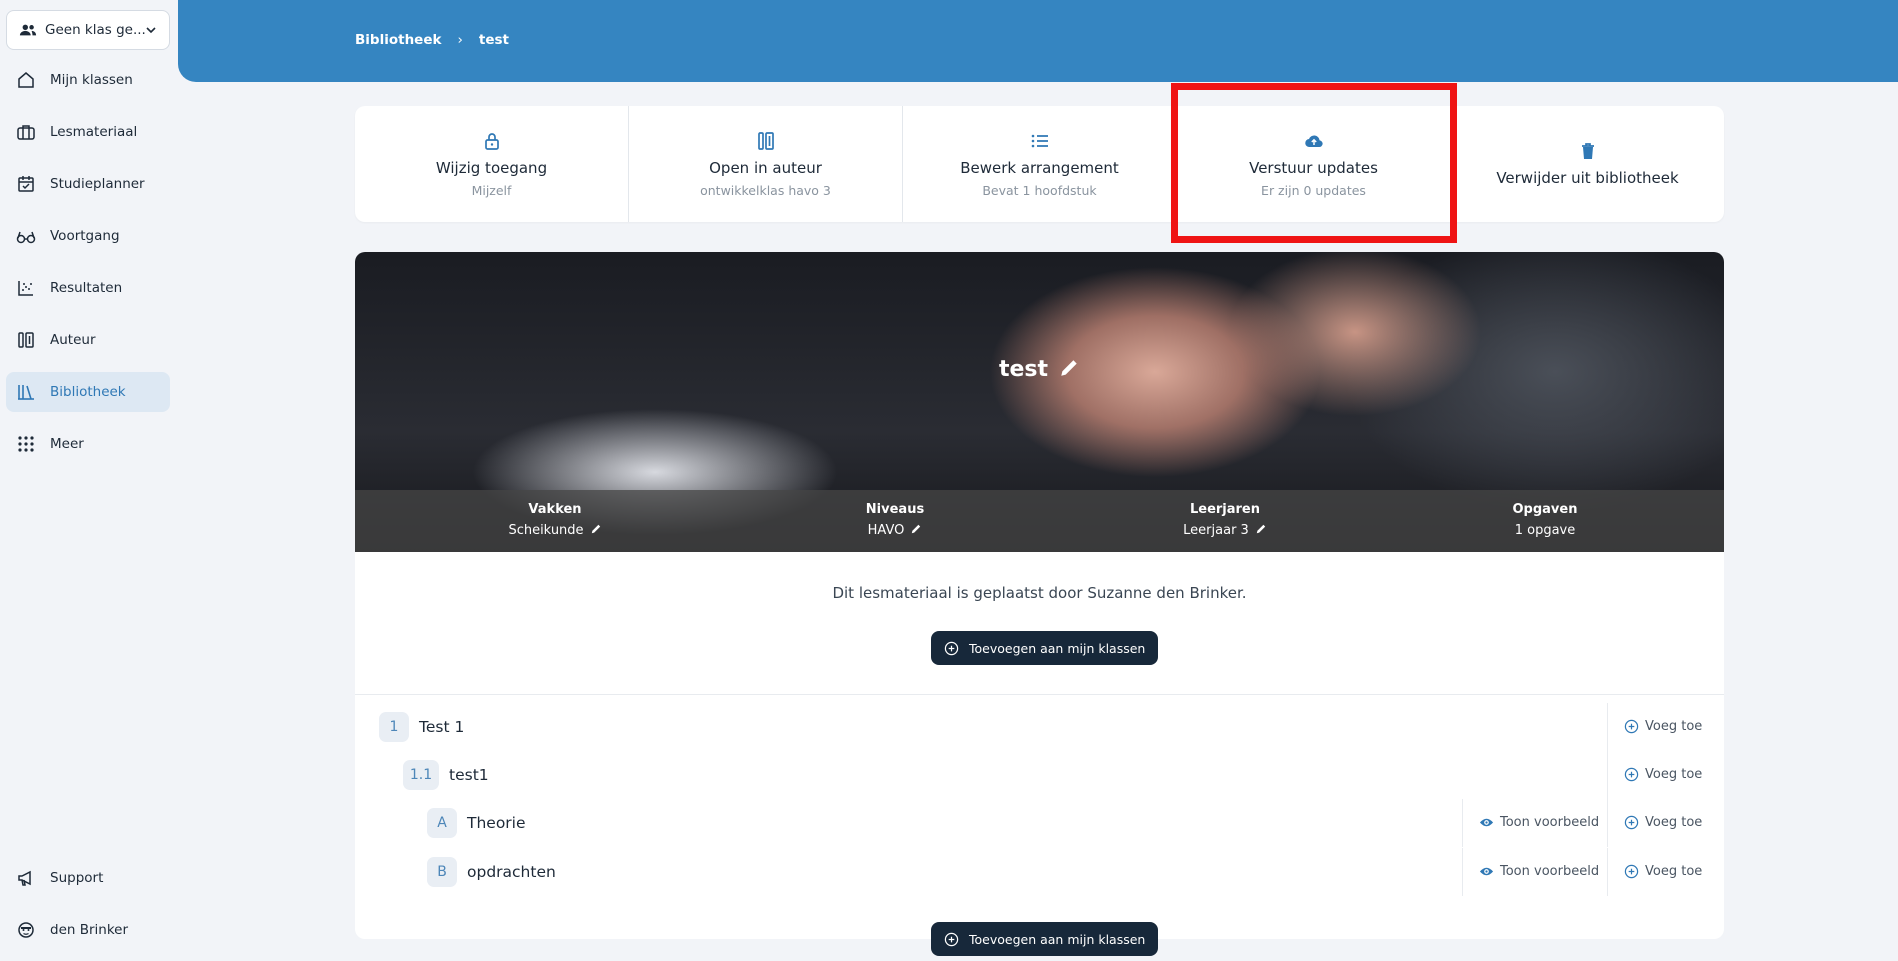  What do you see at coordinates (491, 167) in the screenshot?
I see `action-title: Wijzig toegang` at bounding box center [491, 167].